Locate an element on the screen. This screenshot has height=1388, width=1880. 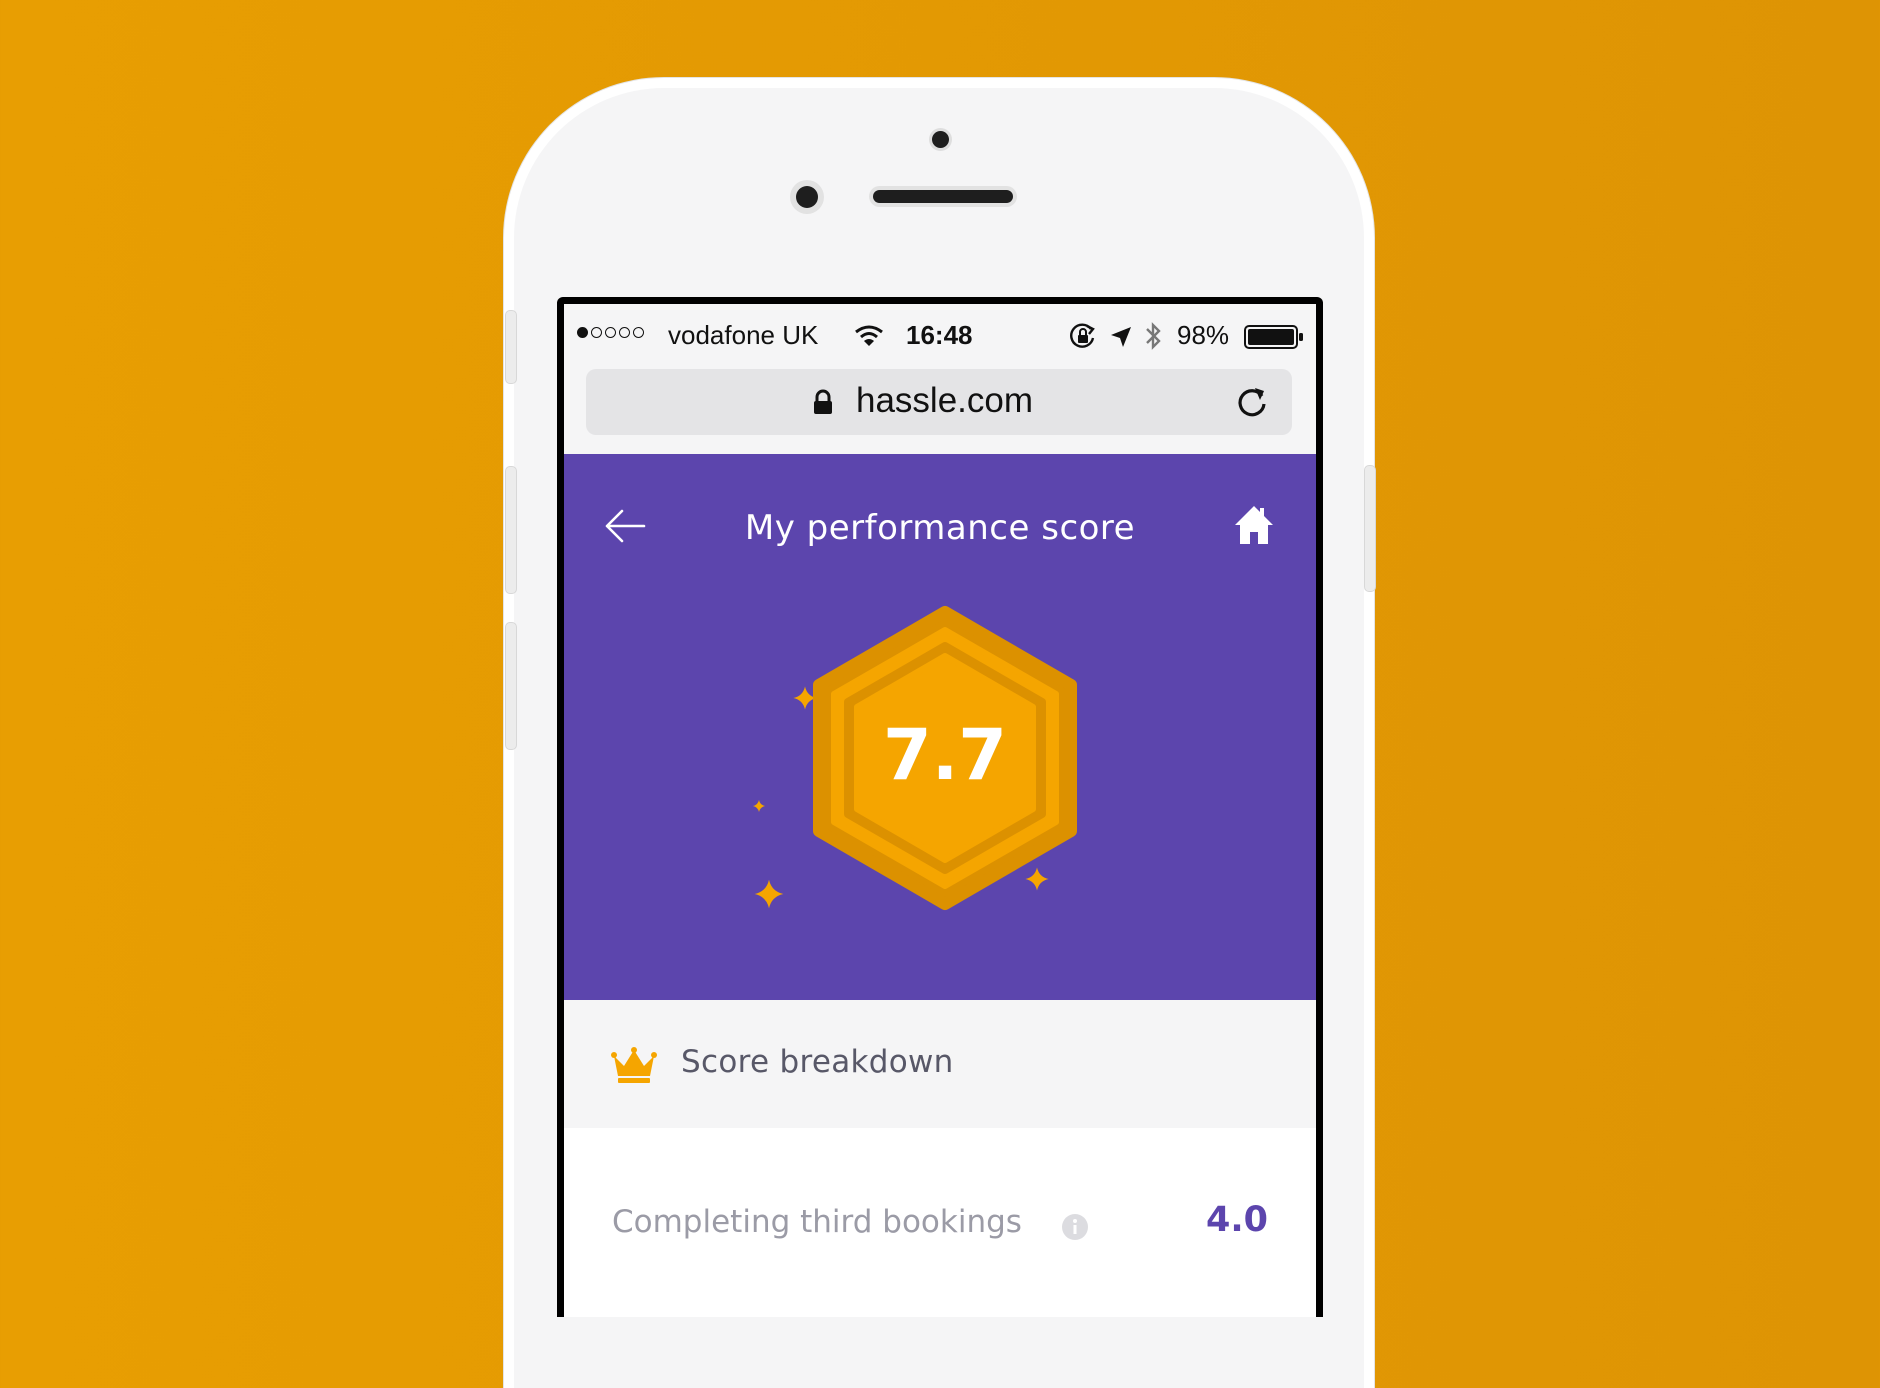
front-camera is located at coordinates (807, 197).